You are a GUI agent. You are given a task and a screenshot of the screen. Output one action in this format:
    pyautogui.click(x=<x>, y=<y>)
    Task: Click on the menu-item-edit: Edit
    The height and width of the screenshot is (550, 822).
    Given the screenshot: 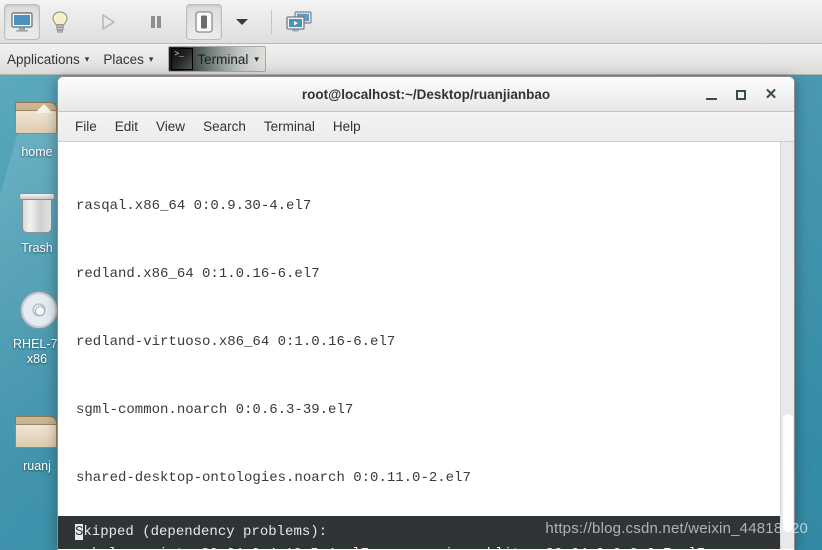 What is the action you would take?
    pyautogui.click(x=126, y=126)
    